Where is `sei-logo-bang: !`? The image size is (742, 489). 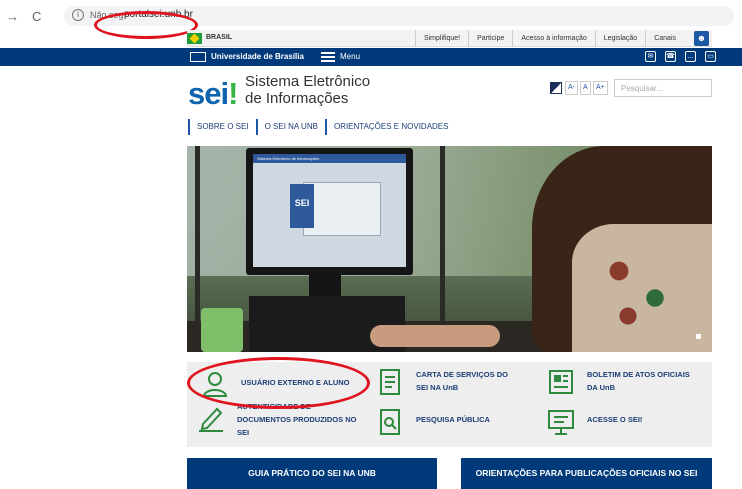 sei-logo-bang: ! is located at coordinates (233, 93).